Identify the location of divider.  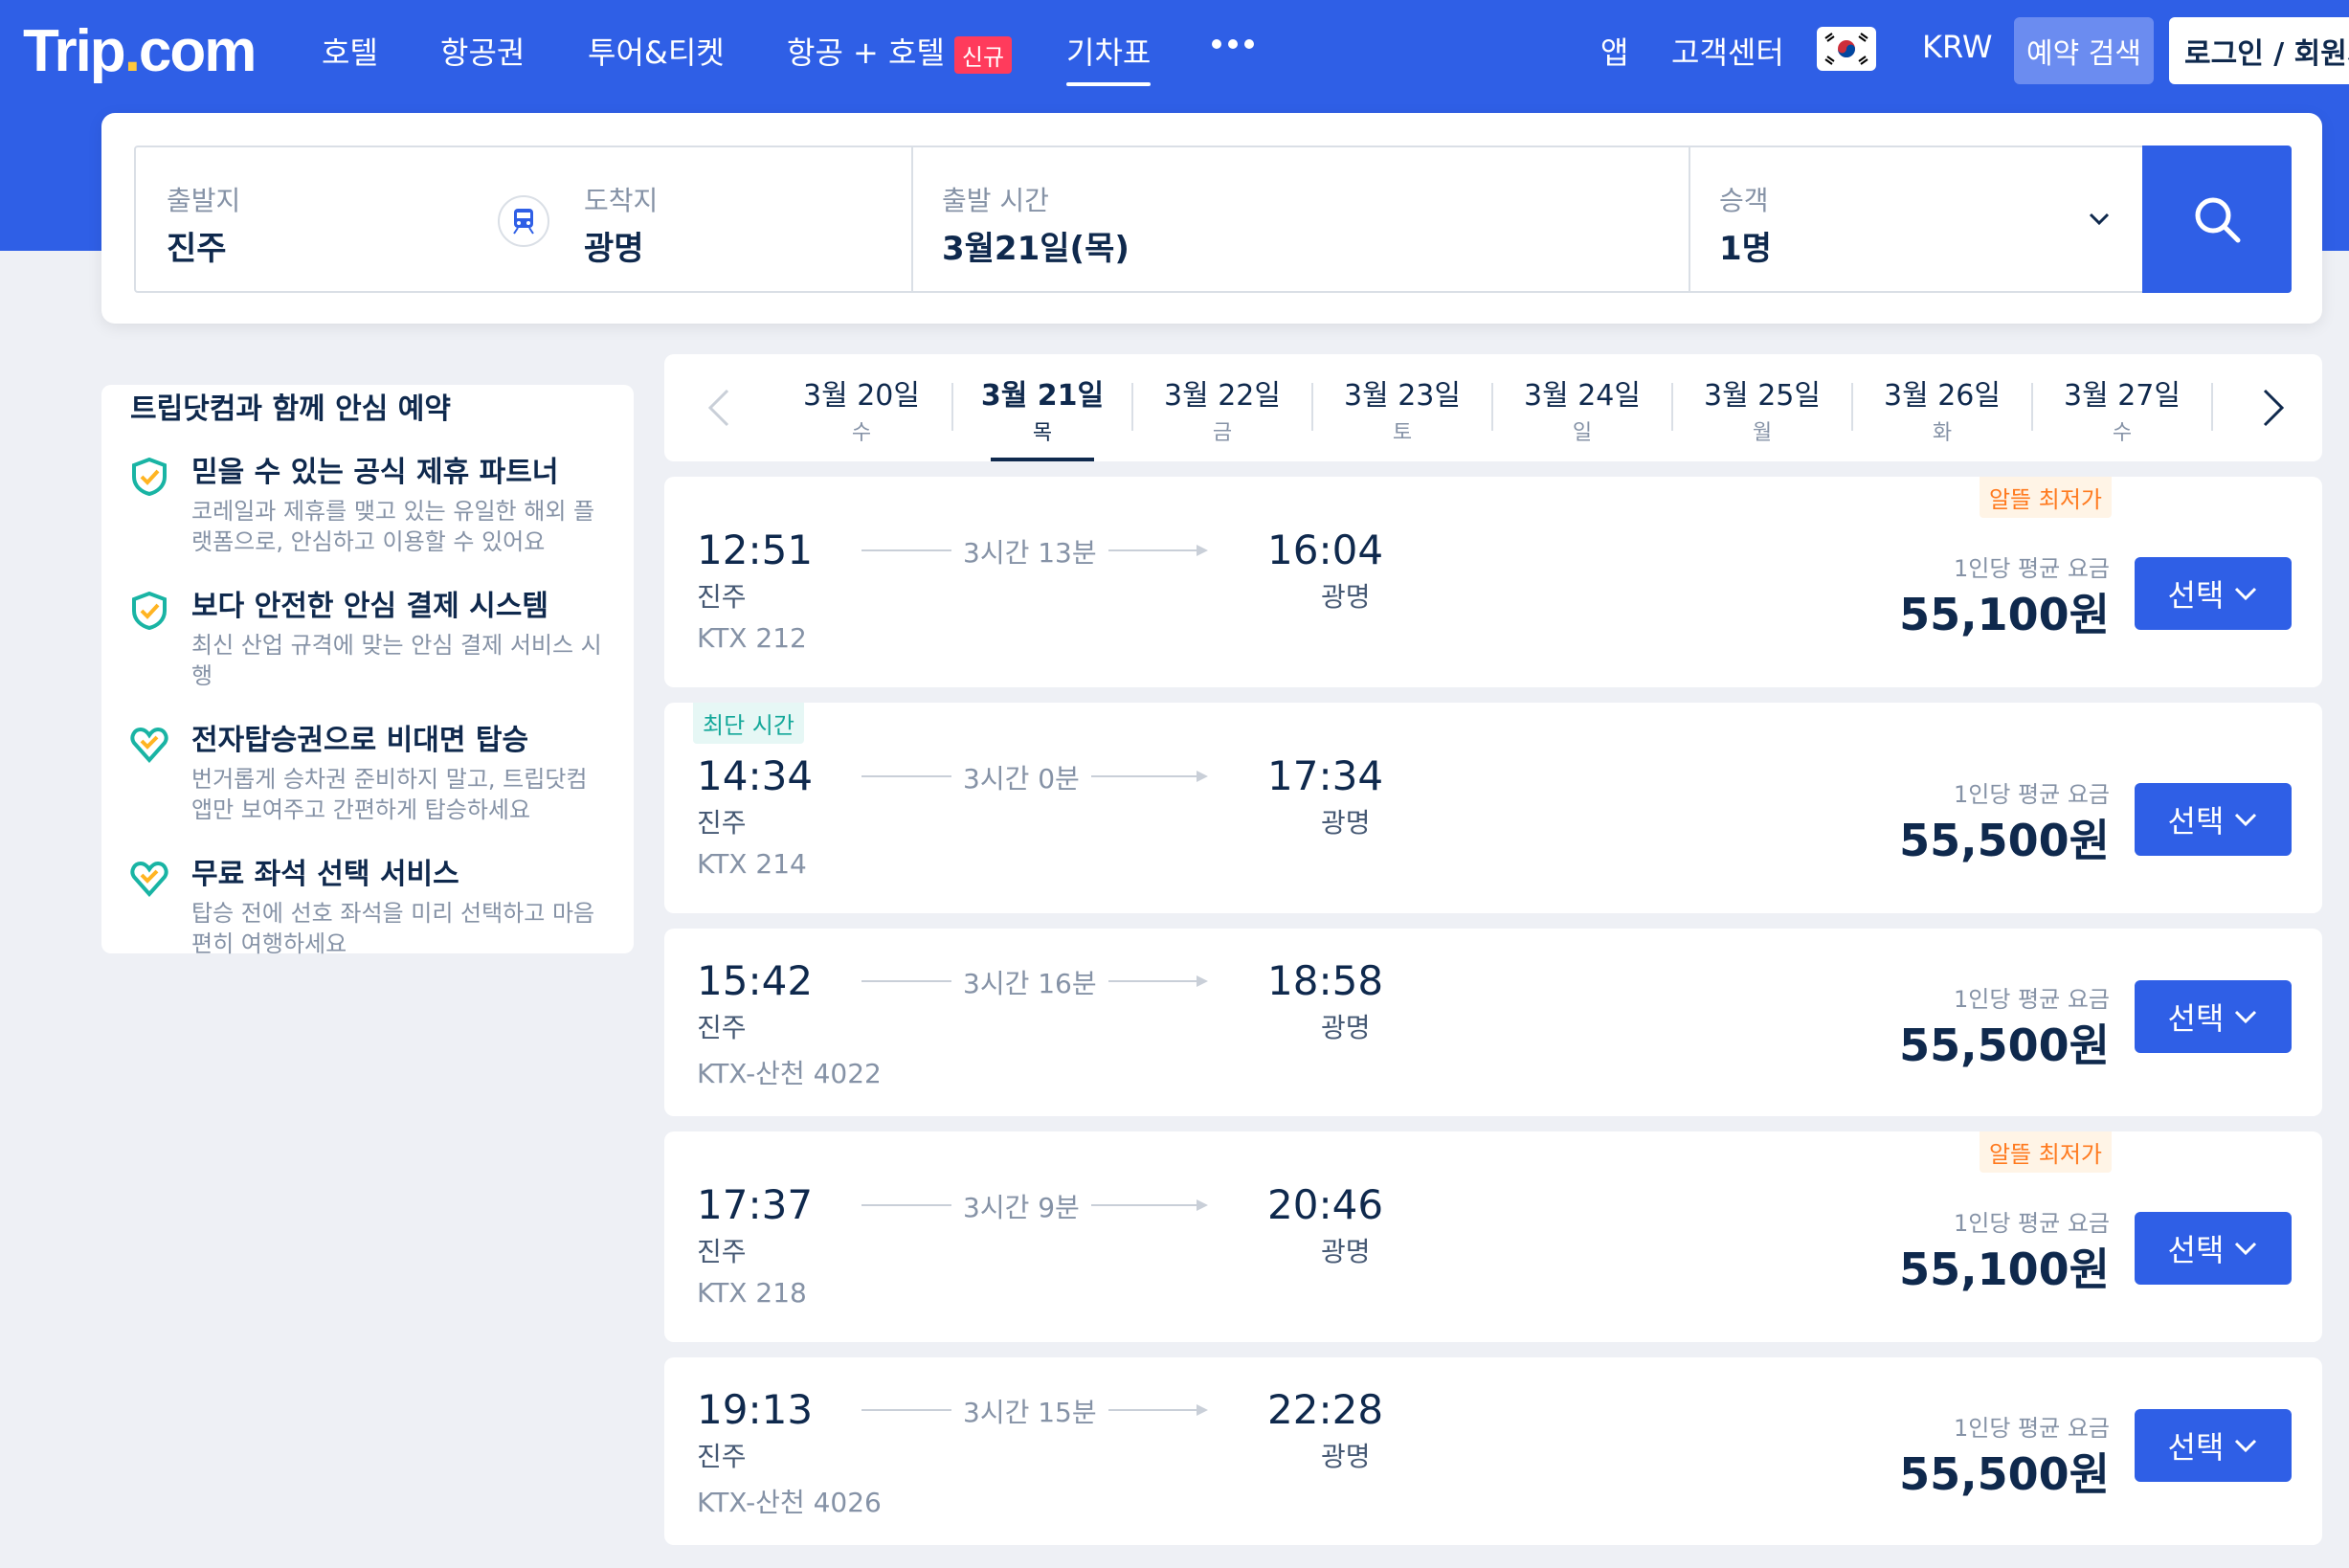
(2212, 407).